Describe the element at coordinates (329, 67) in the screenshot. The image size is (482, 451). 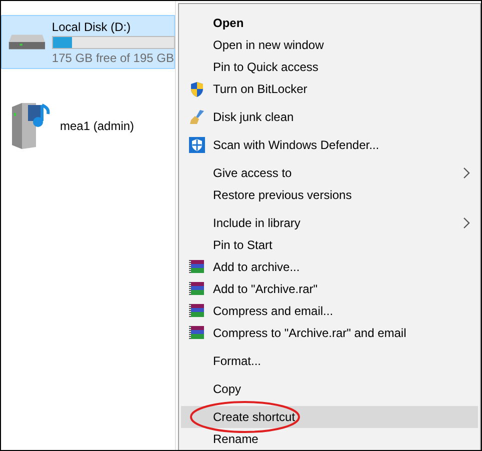
I see `menu-item: Pin to Quick access` at that location.